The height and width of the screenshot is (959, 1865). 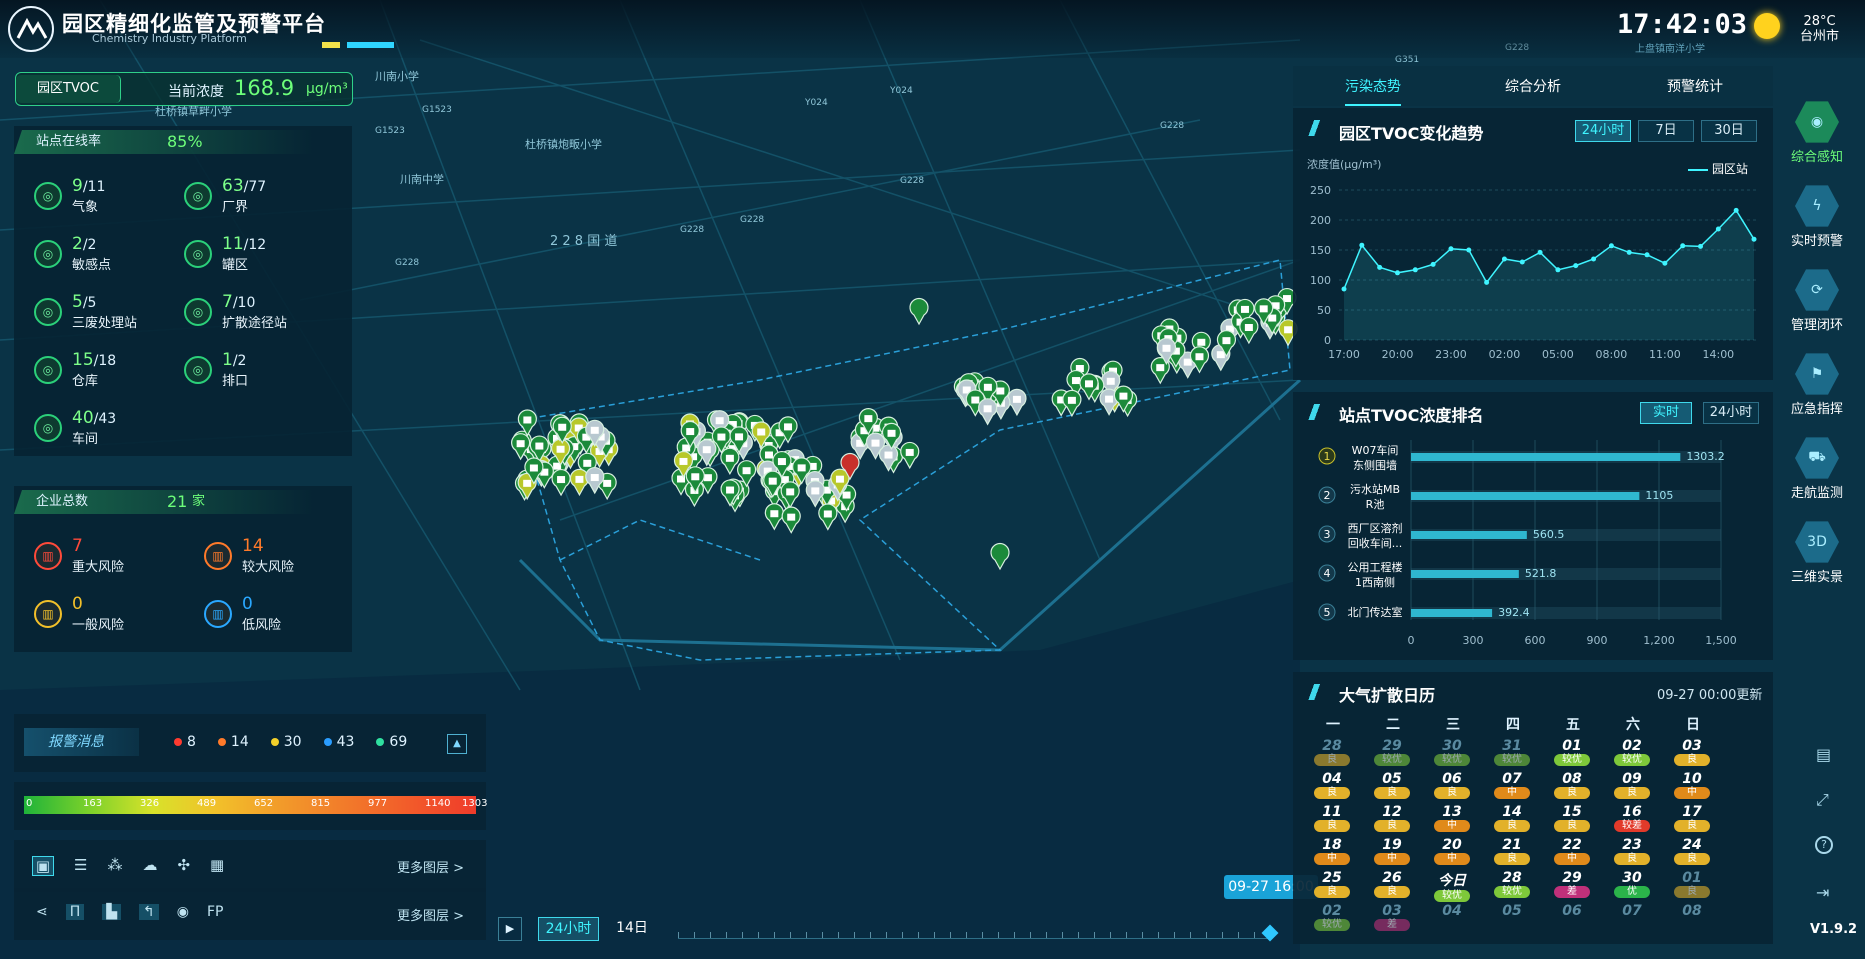 I want to click on calendar-day: 08 良, so click(x=1572, y=785).